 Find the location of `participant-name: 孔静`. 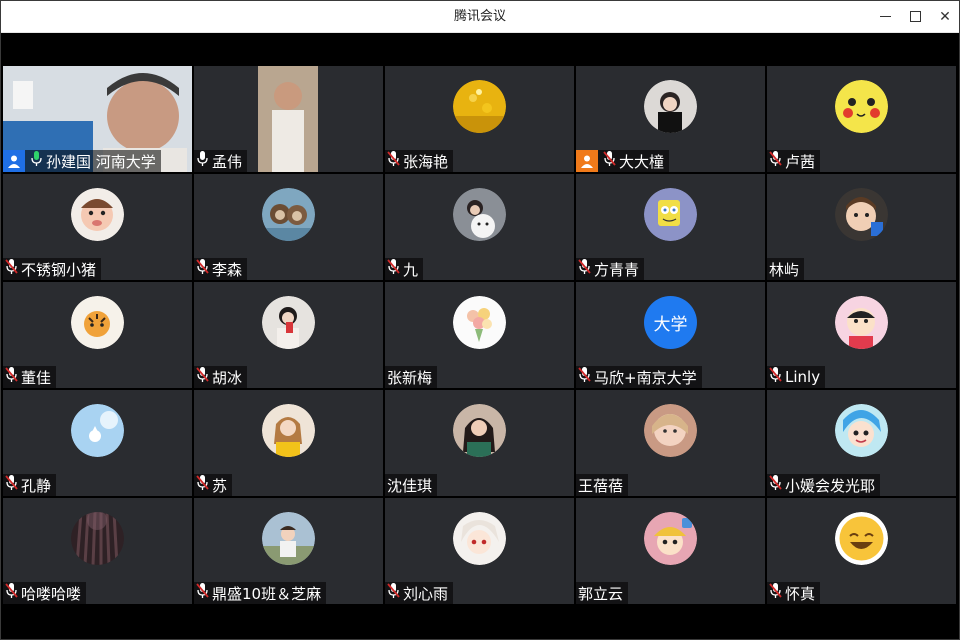

participant-name: 孔静 is located at coordinates (36, 485).